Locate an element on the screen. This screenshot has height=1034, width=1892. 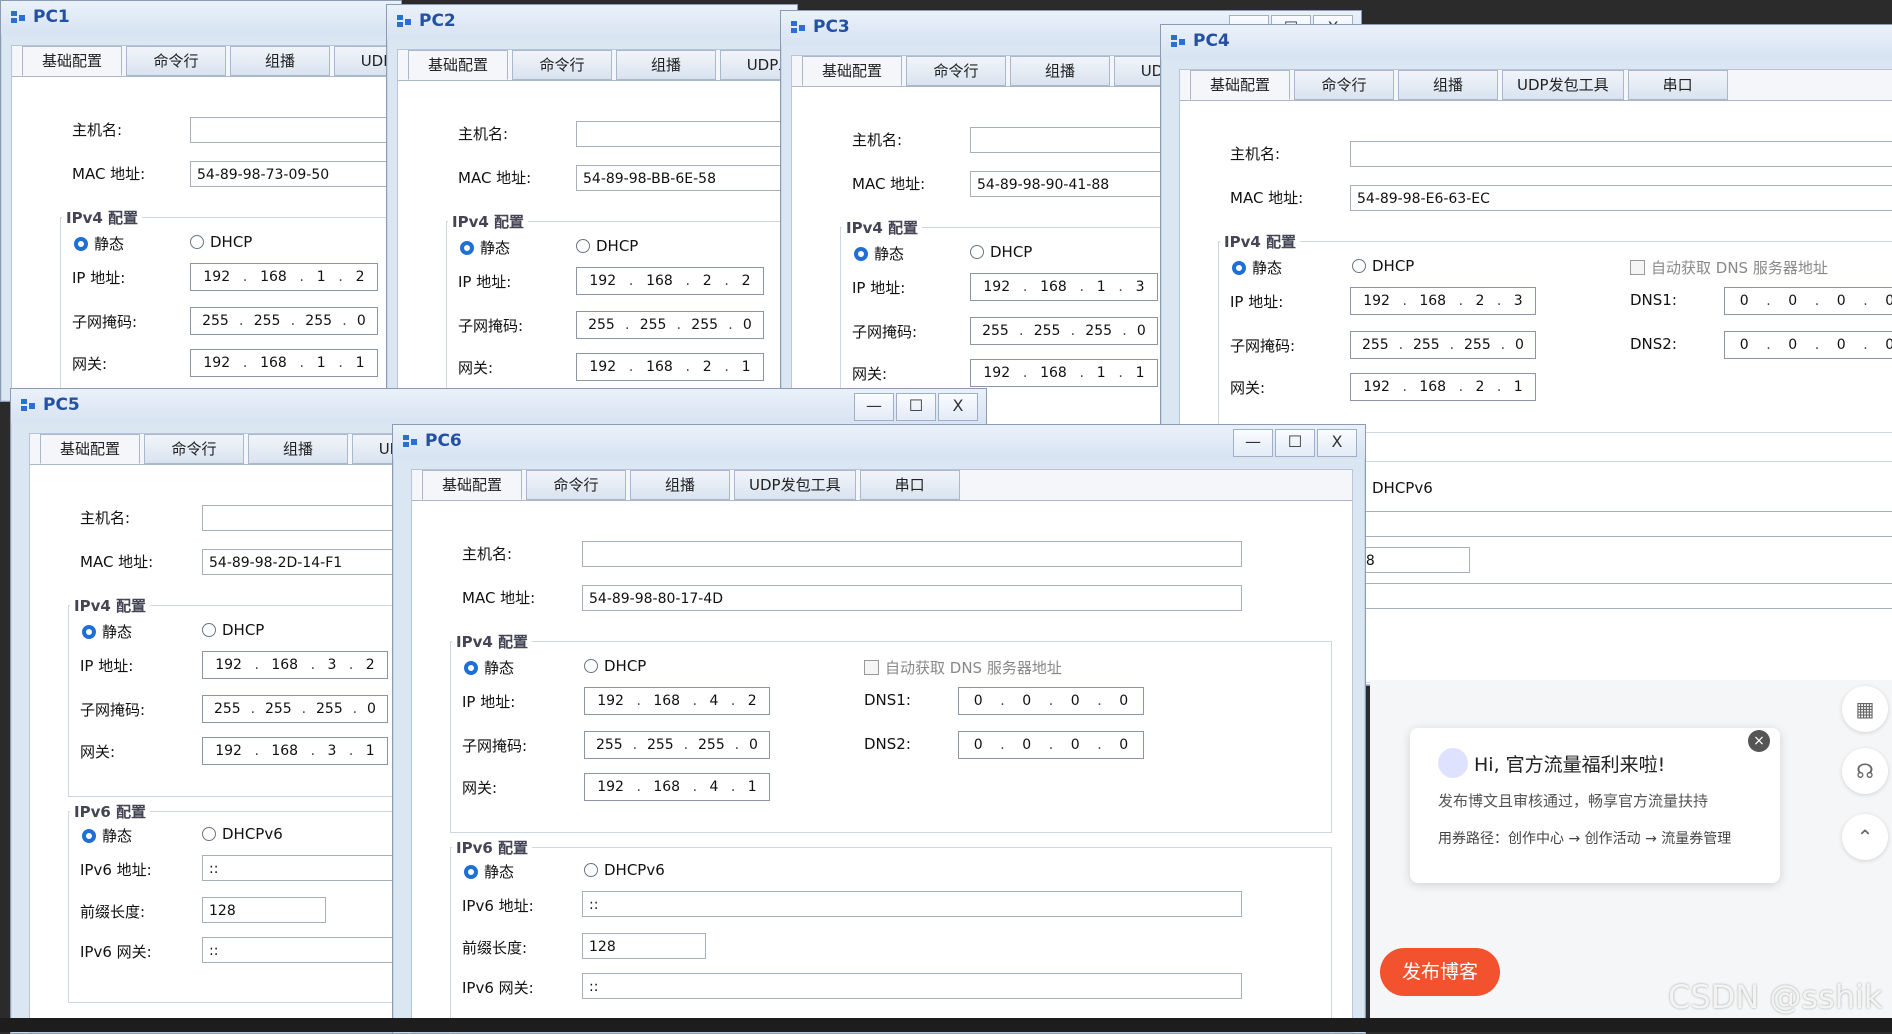
ipv6-gateway-field: :: is located at coordinates (912, 986).